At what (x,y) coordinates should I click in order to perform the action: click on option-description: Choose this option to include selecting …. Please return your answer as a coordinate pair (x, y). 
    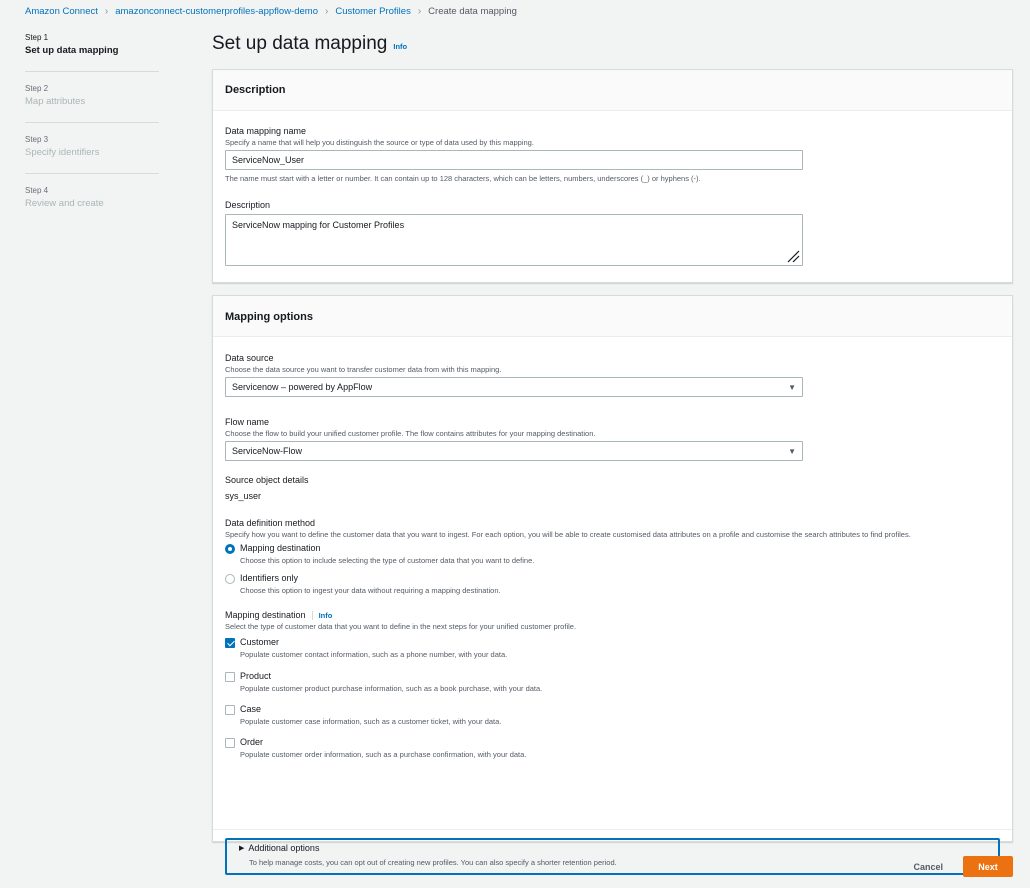
    Looking at the image, I should click on (387, 560).